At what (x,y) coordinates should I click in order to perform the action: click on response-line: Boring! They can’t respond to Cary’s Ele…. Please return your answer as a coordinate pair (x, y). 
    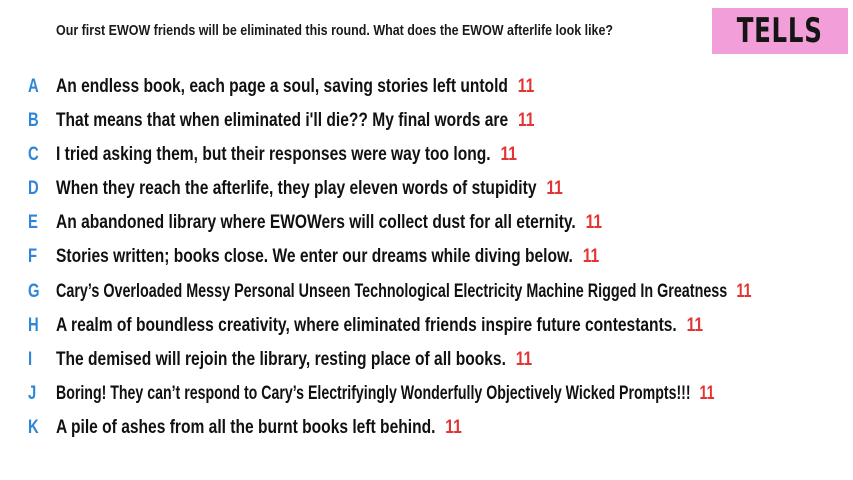
    Looking at the image, I should click on (385, 394).